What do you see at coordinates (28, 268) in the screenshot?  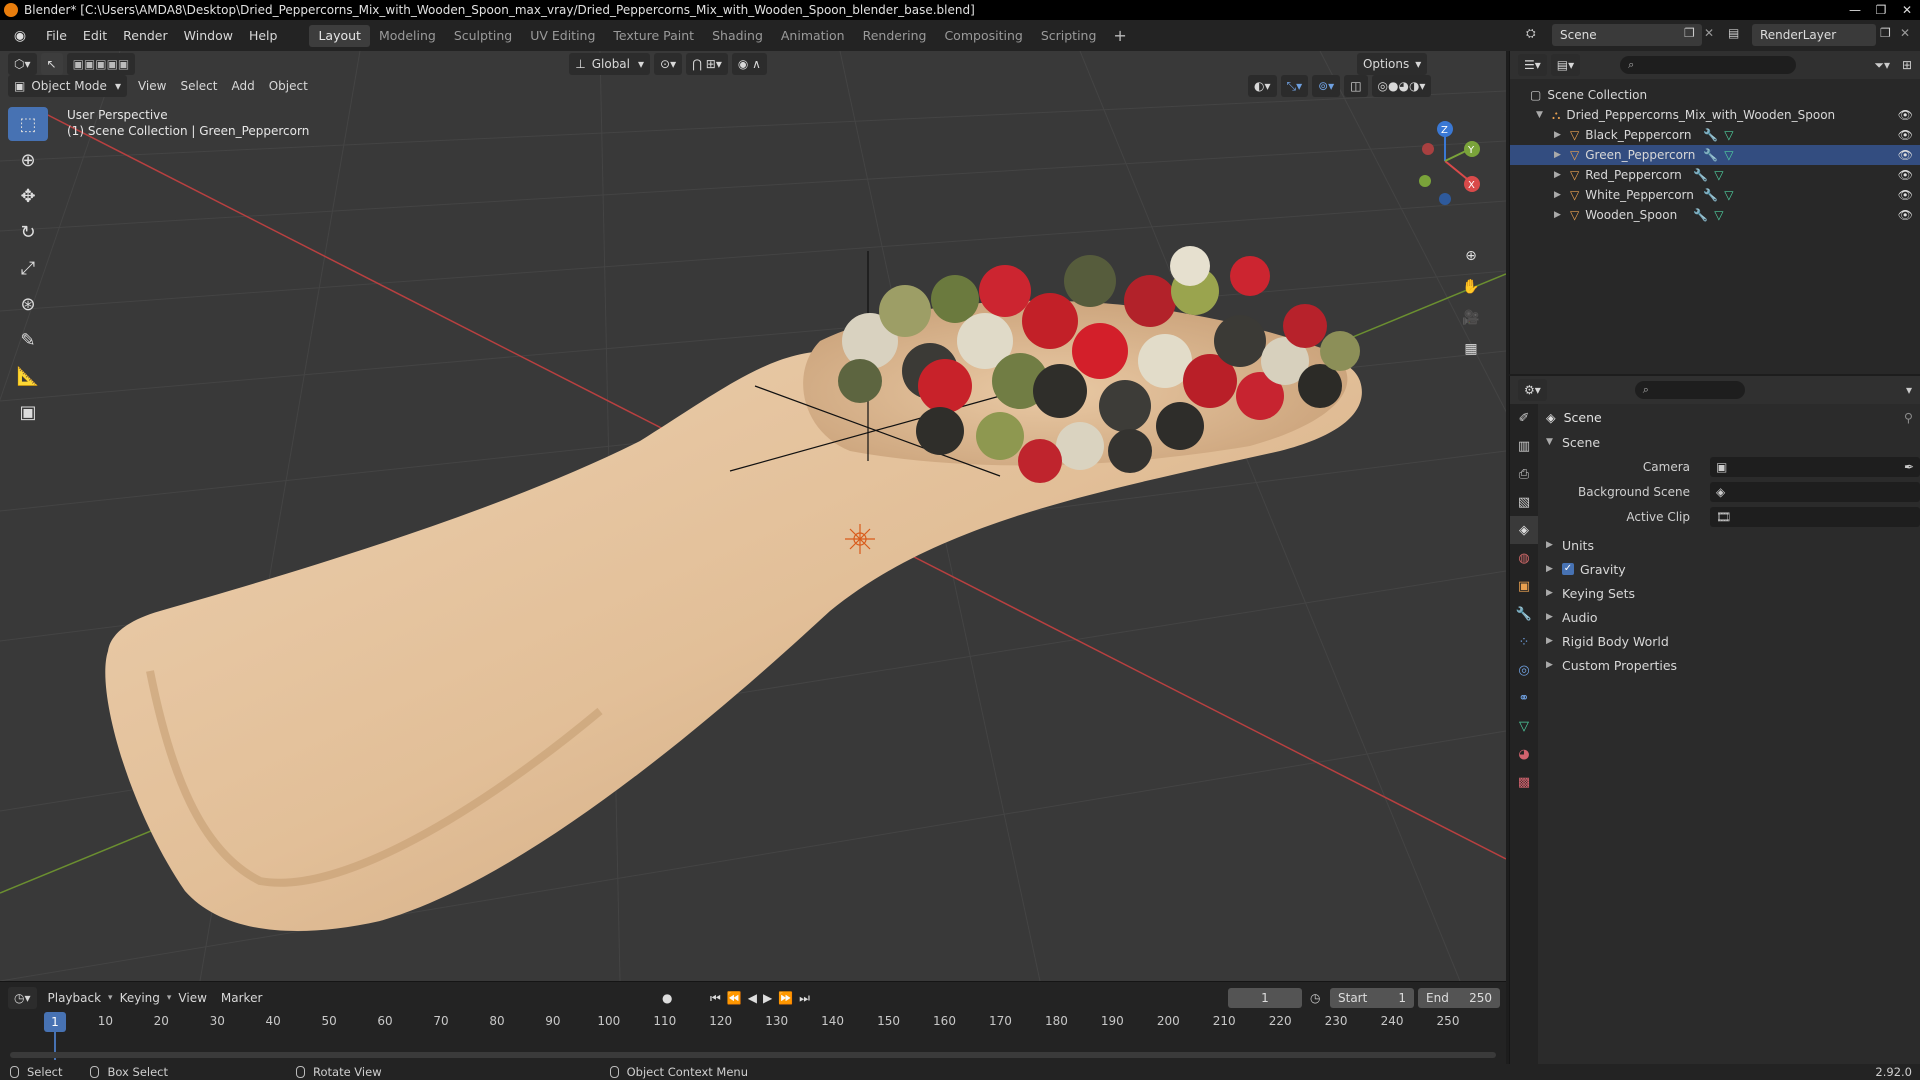 I see `scale-tool: ⤢` at bounding box center [28, 268].